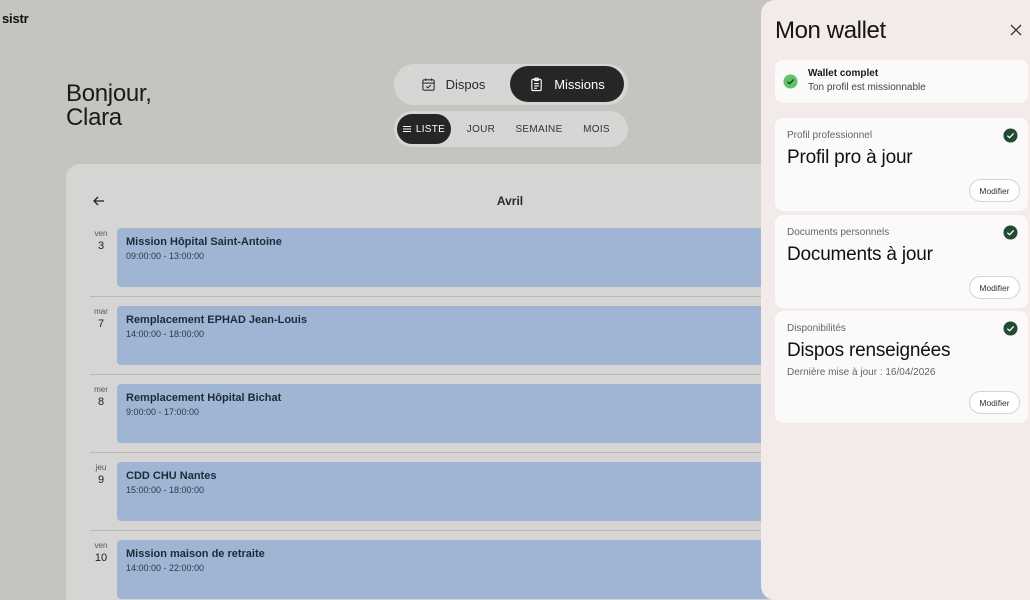  What do you see at coordinates (15, 18) in the screenshot?
I see `app-logo: sistr` at bounding box center [15, 18].